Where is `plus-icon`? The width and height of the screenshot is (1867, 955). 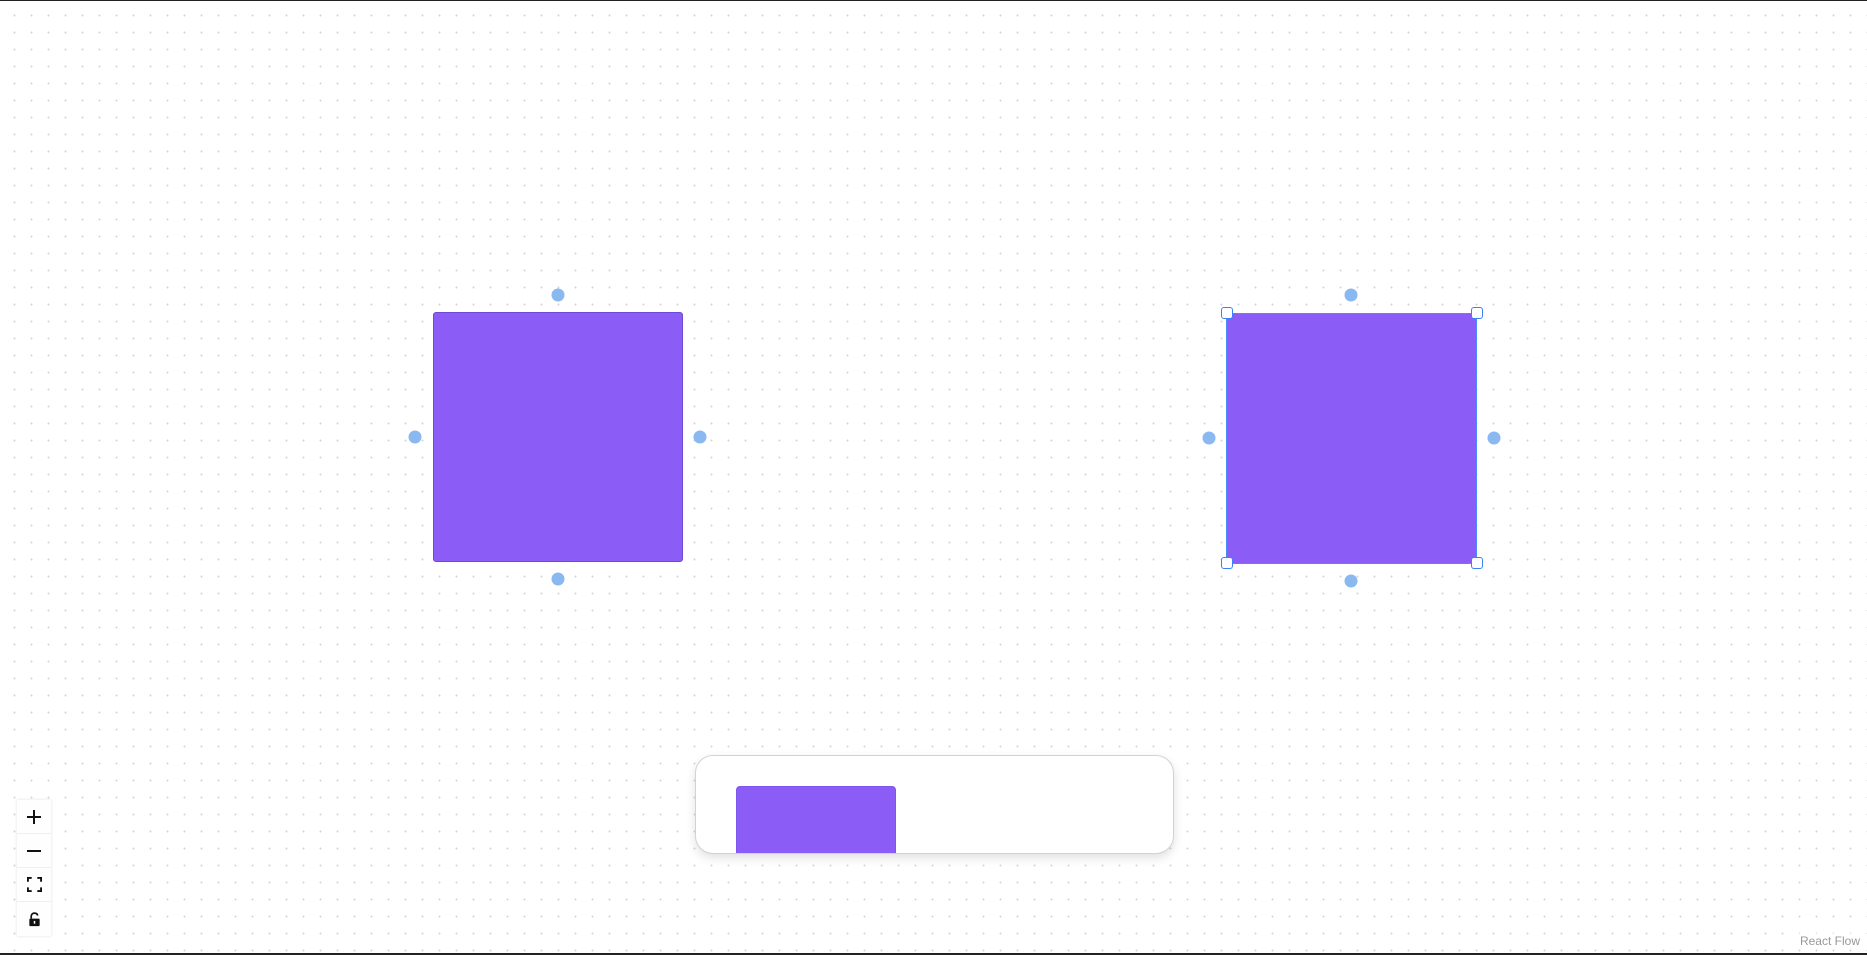
plus-icon is located at coordinates (34, 816).